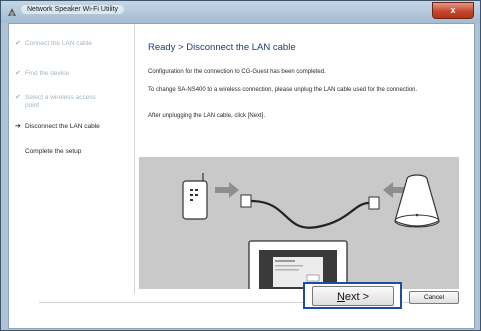 The width and height of the screenshot is (481, 331). I want to click on step-select-access-point: ✔ Select a wireless access point, so click(61, 102).